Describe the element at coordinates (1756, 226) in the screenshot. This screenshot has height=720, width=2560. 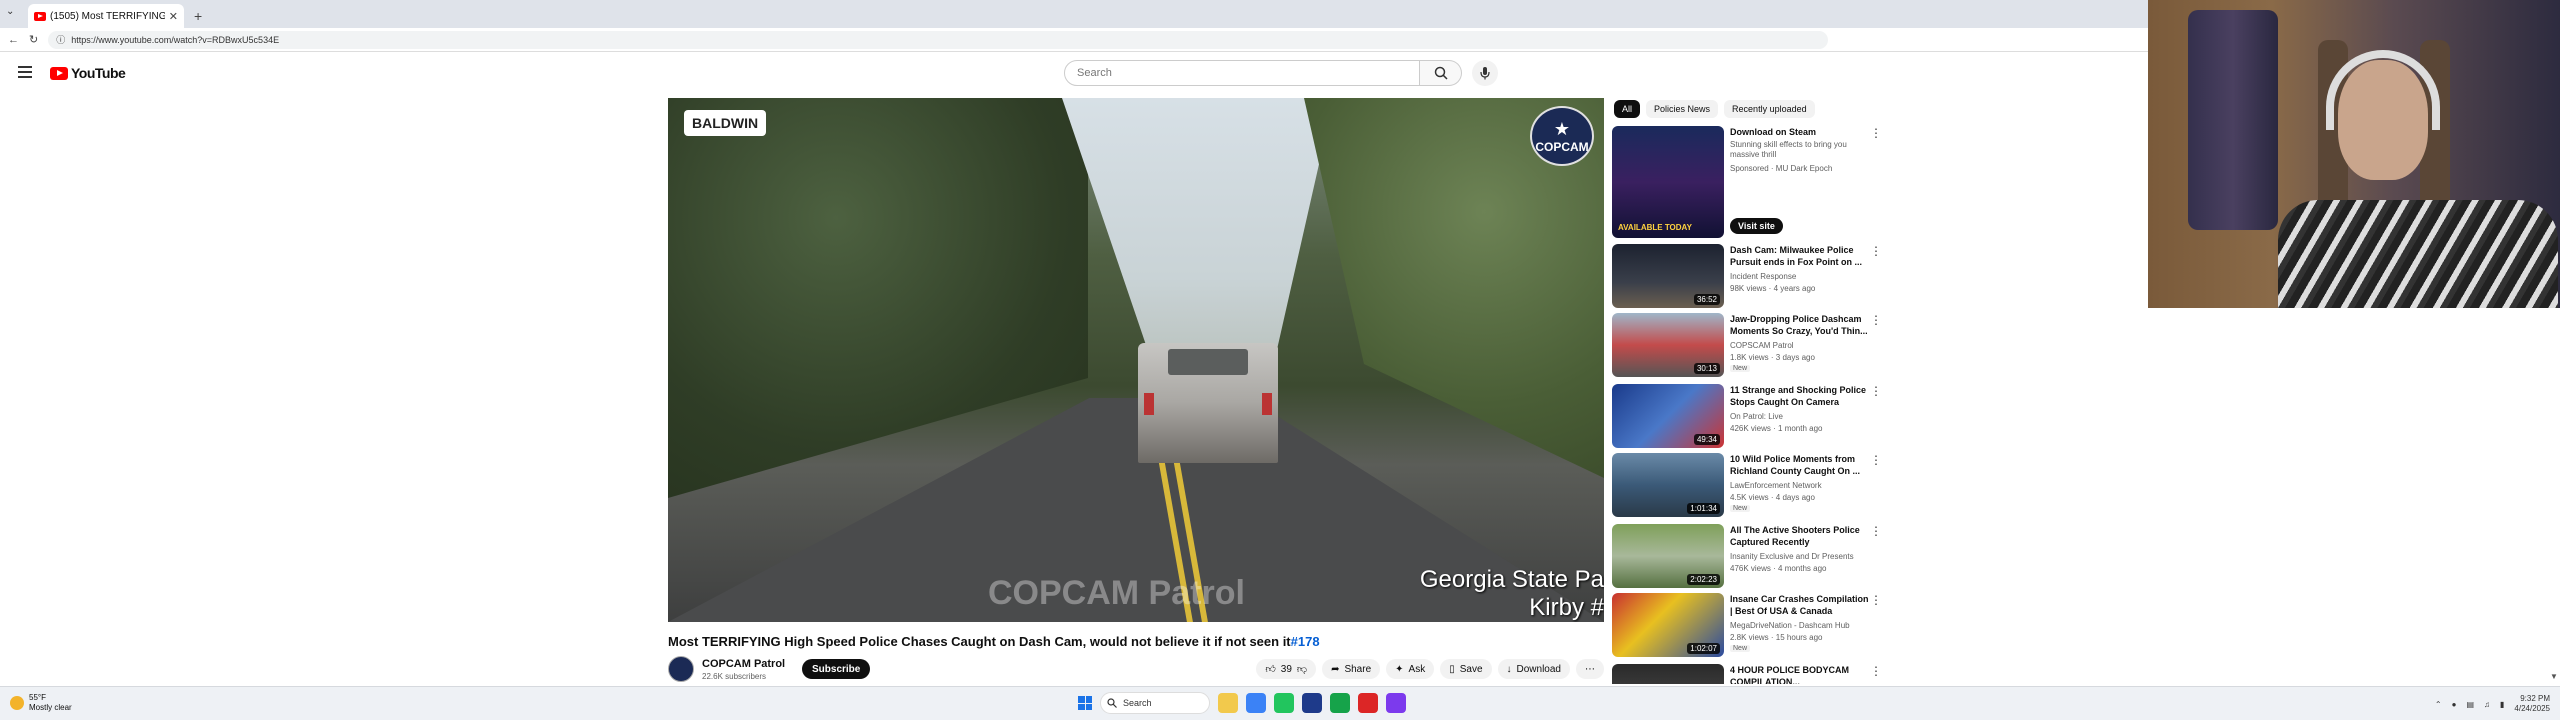
I see `visit-site-button: Visit site` at that location.